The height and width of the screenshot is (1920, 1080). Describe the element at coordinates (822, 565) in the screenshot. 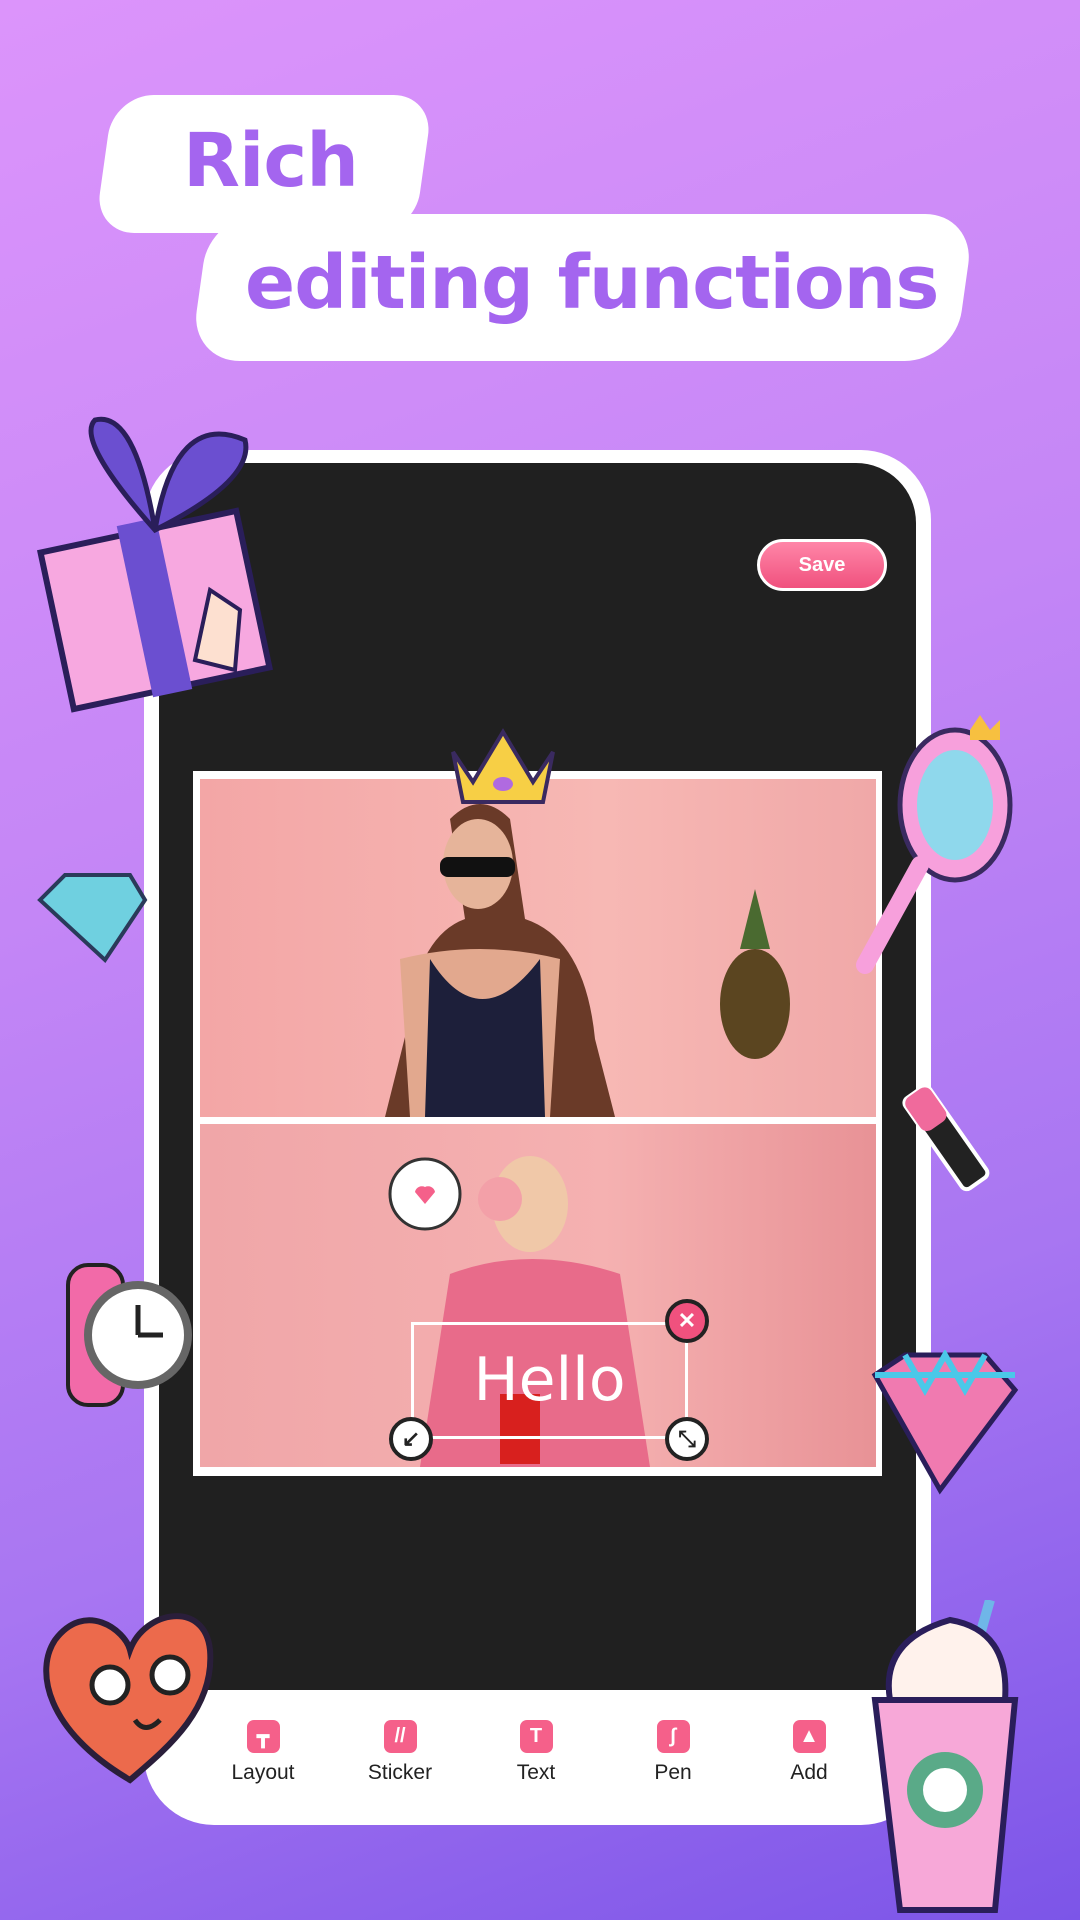

I see `save-button: Save` at that location.